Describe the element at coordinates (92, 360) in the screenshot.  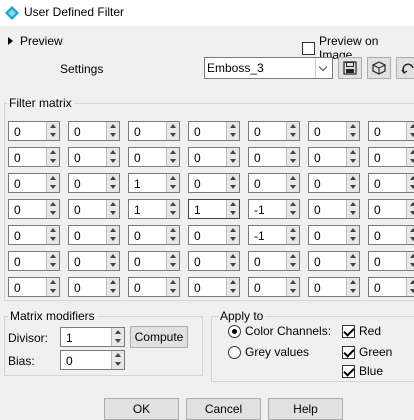
I see `bias-spinbox: 0` at that location.